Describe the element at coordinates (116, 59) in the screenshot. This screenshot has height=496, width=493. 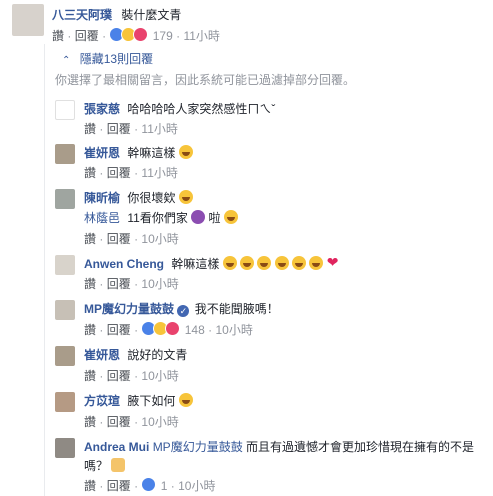
I see `toggle-label: 隱藏13則回覆` at that location.